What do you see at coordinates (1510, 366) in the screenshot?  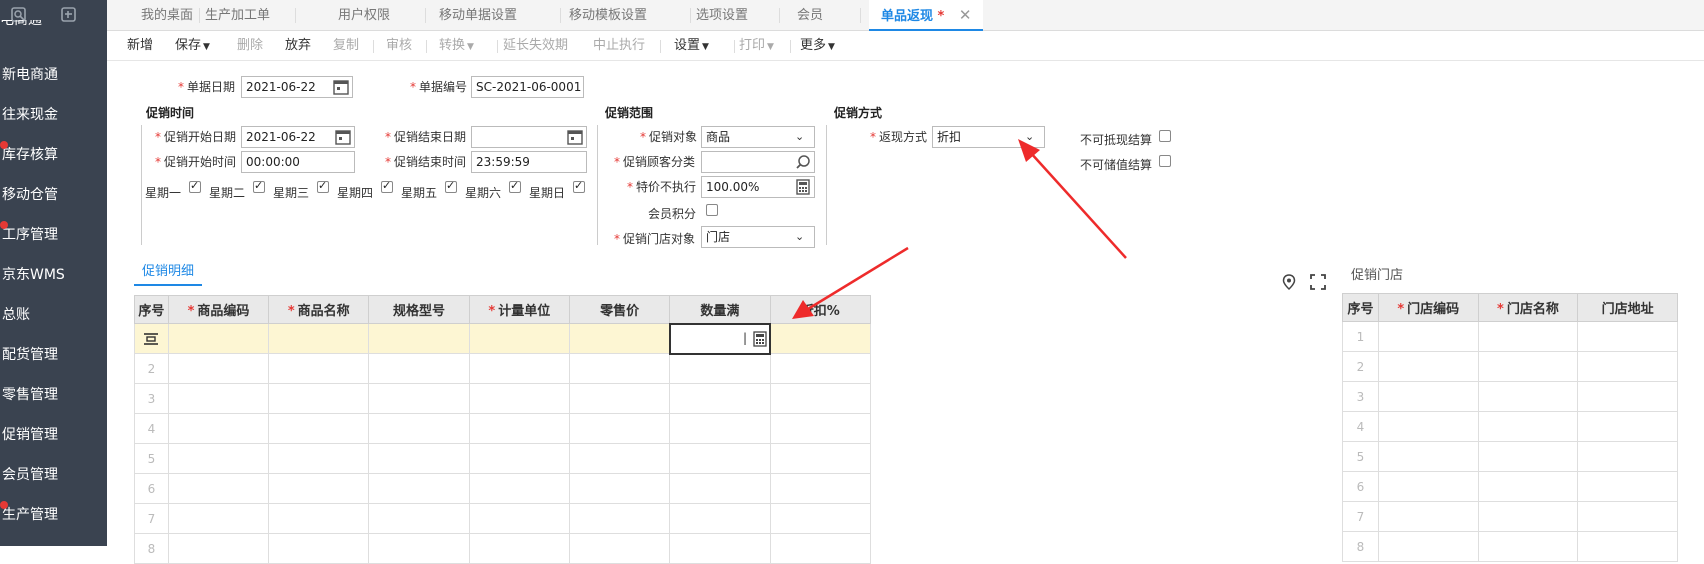 I see `table-row: 2` at bounding box center [1510, 366].